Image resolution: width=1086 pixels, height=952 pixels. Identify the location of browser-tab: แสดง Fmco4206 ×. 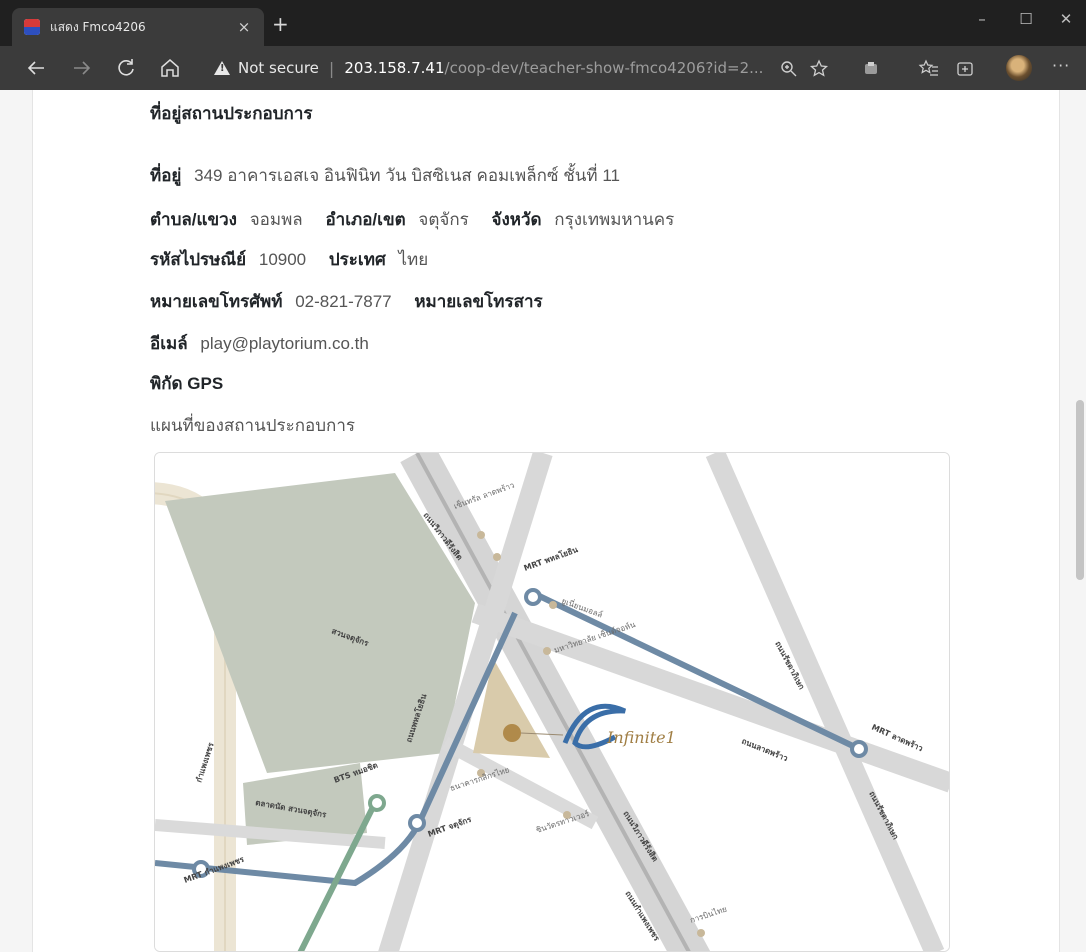
(138, 27).